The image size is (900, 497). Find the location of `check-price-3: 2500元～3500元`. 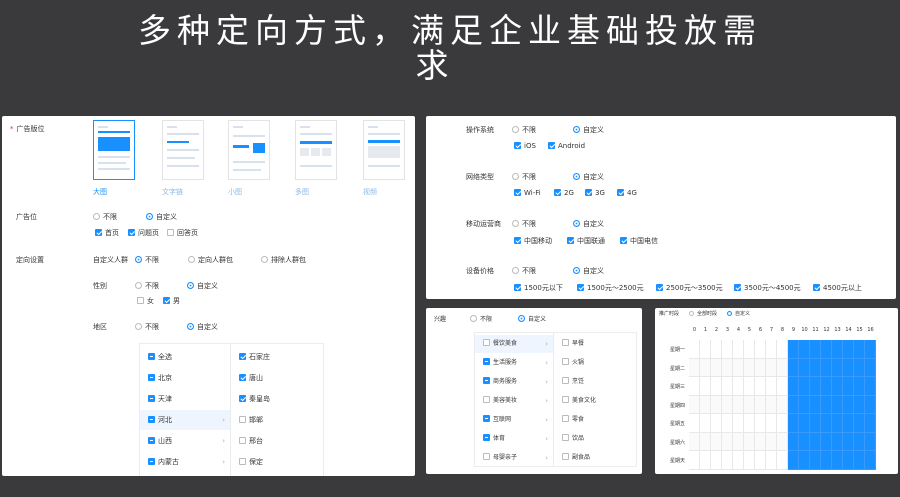

check-price-3: 2500元～3500元 is located at coordinates (689, 288).